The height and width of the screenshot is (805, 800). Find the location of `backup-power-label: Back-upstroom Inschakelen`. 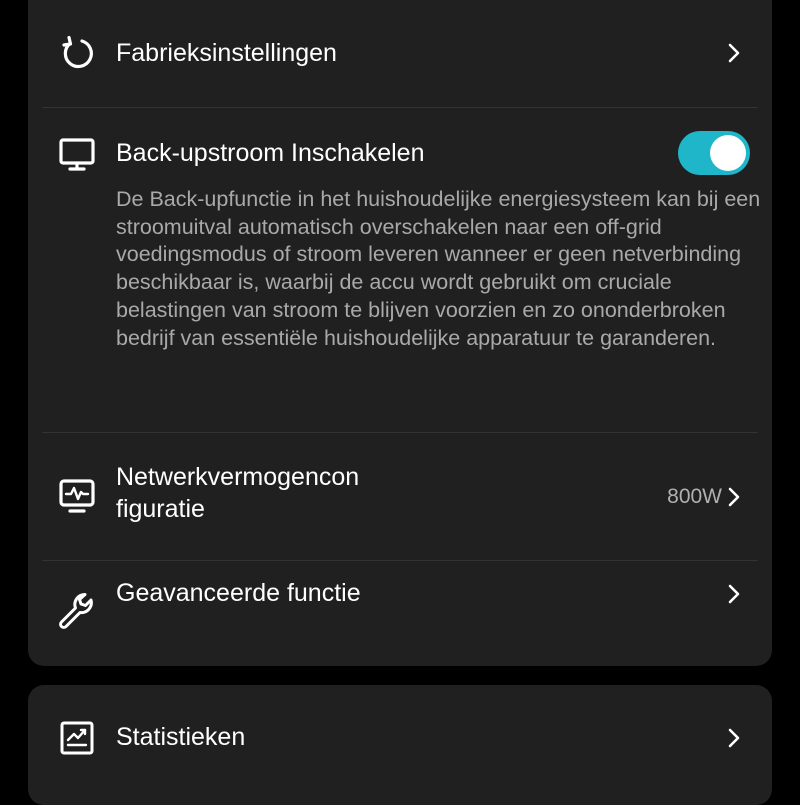

backup-power-label: Back-upstroom Inschakelen is located at coordinates (270, 153).